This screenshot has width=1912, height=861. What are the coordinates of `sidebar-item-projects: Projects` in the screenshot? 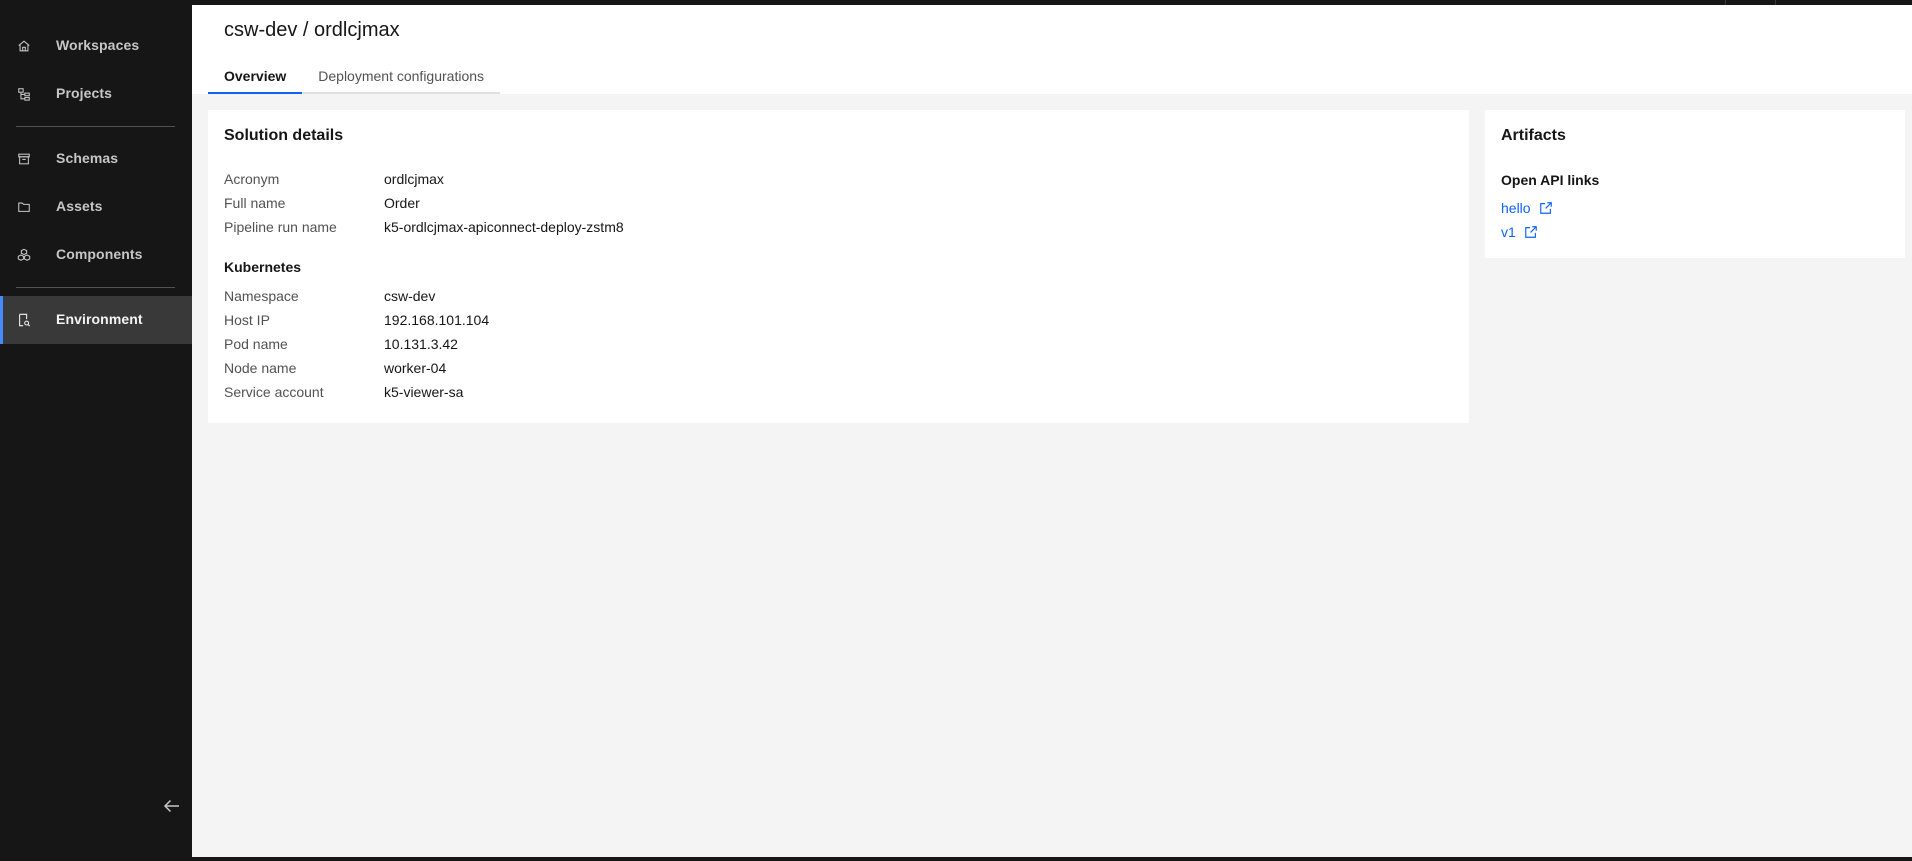 It's located at (96, 94).